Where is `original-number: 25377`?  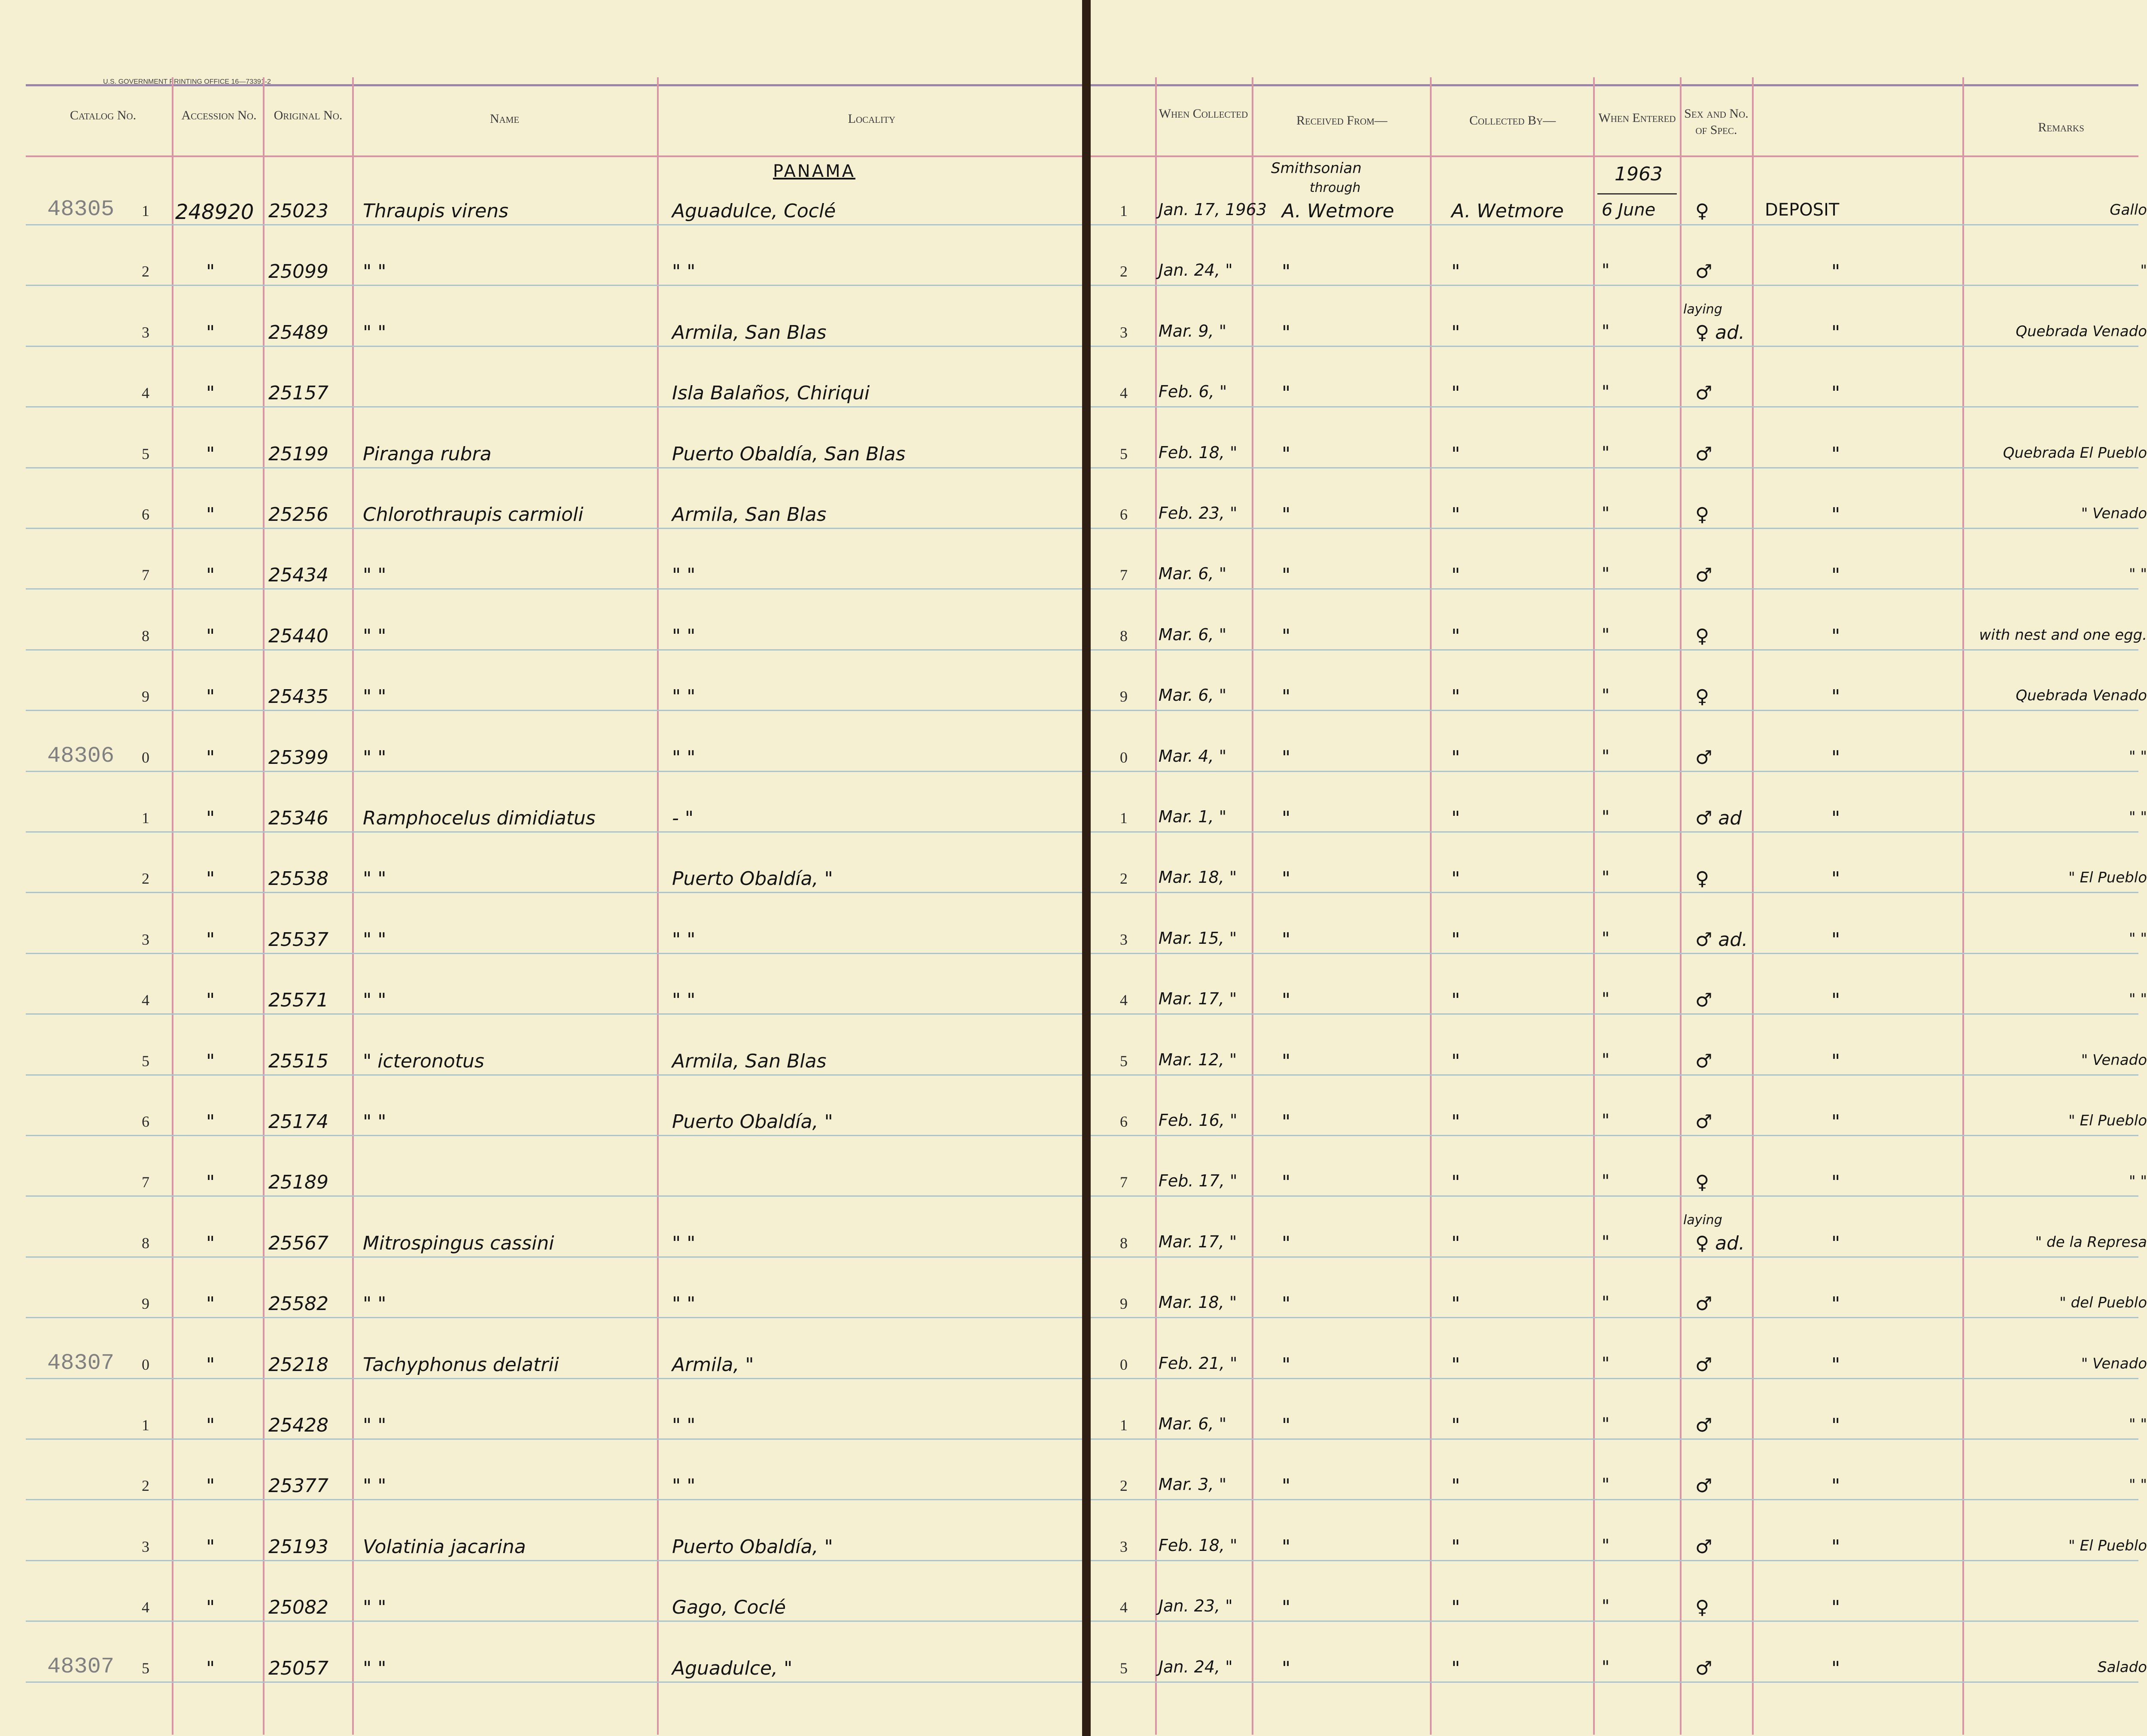
original-number: 25377 is located at coordinates (298, 1486).